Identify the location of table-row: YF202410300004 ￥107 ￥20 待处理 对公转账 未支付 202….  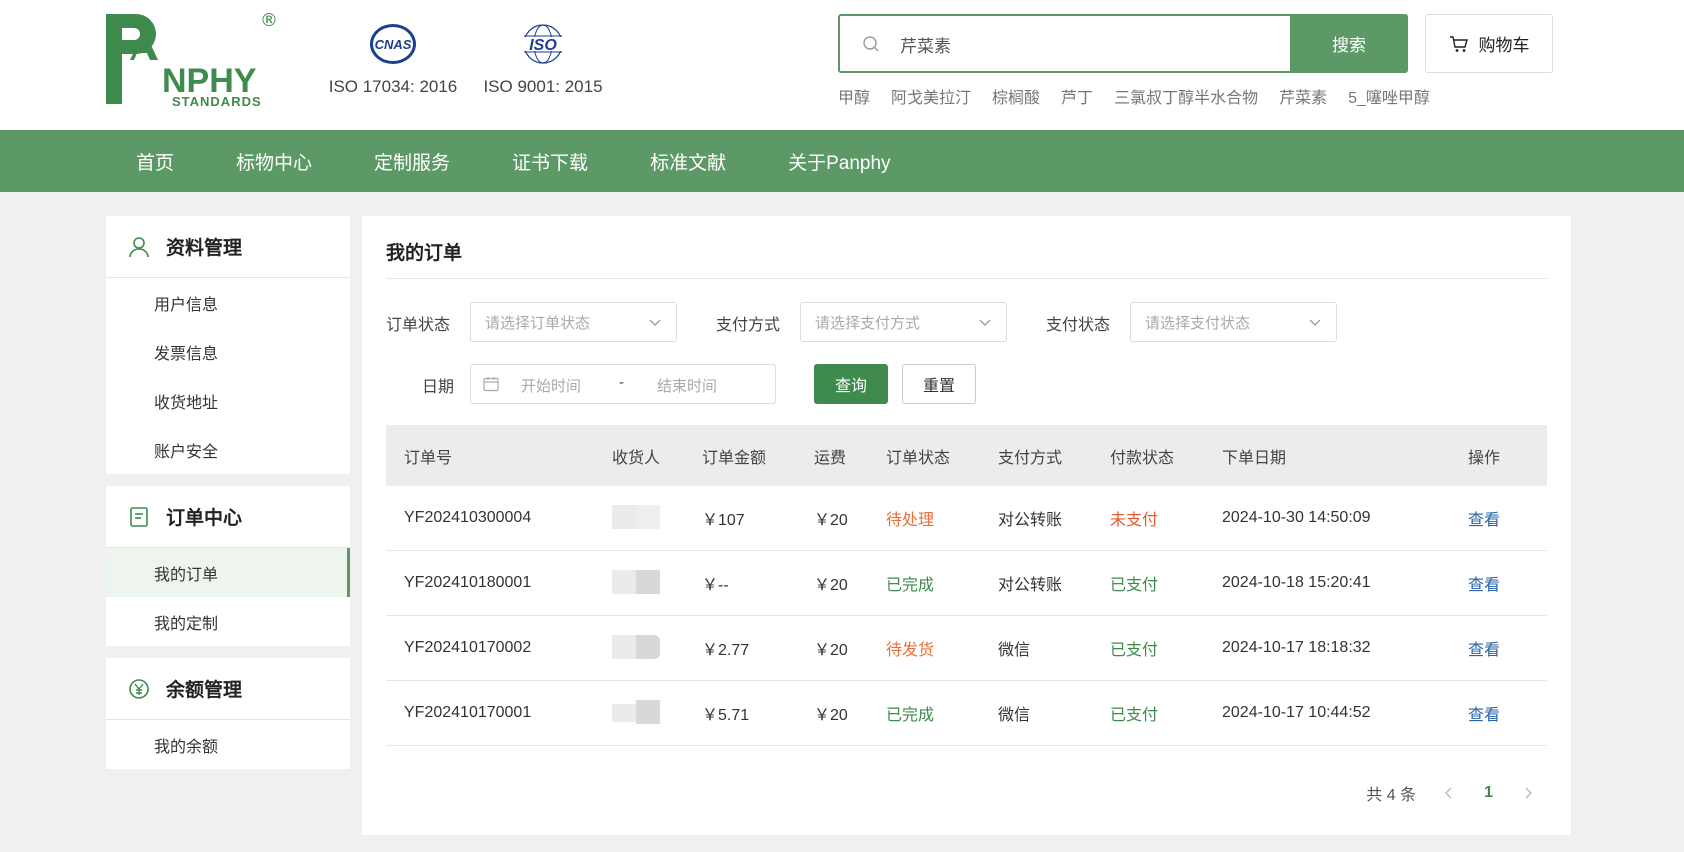
(966, 518).